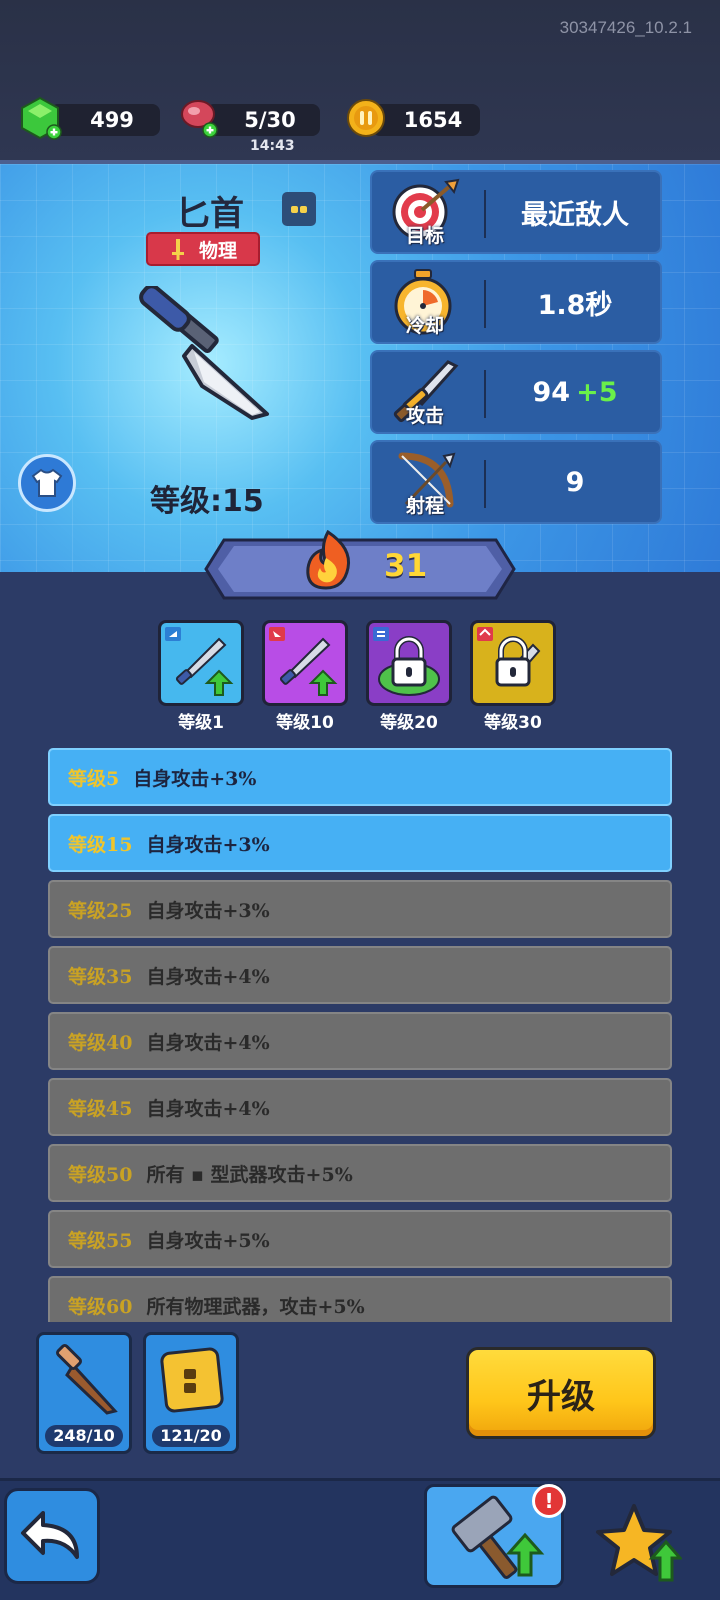  Describe the element at coordinates (87, 1379) in the screenshot. I see `dagger-material-icon` at that location.